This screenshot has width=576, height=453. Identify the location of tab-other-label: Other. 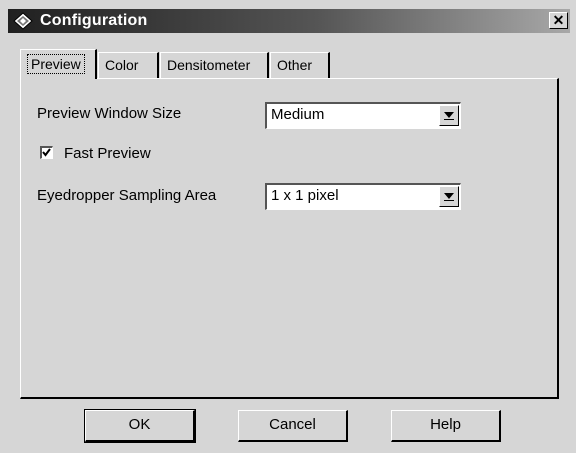
(295, 65).